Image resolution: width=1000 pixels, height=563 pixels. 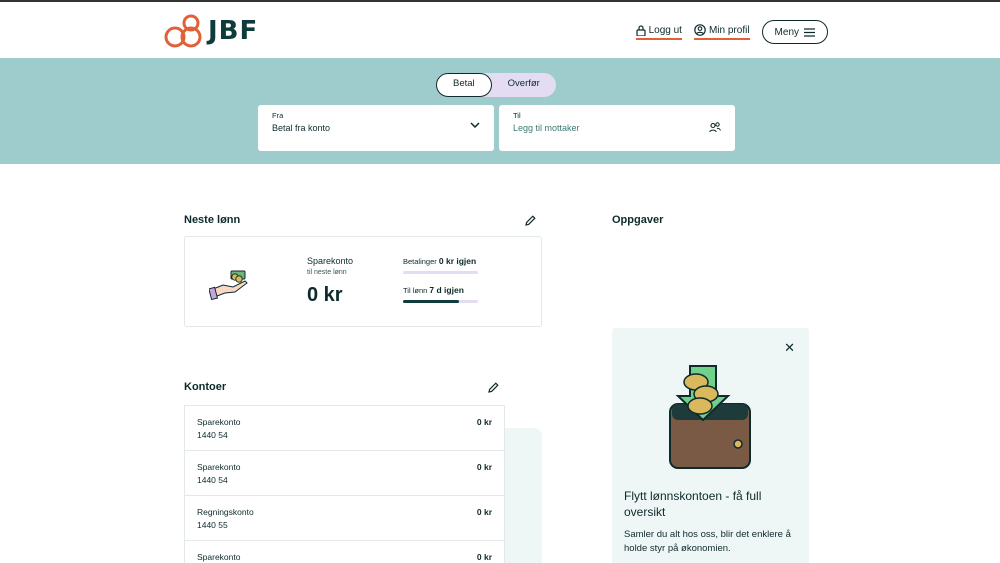 I want to click on payments-stat: Betalinger 0 kr igjen, so click(x=439, y=261).